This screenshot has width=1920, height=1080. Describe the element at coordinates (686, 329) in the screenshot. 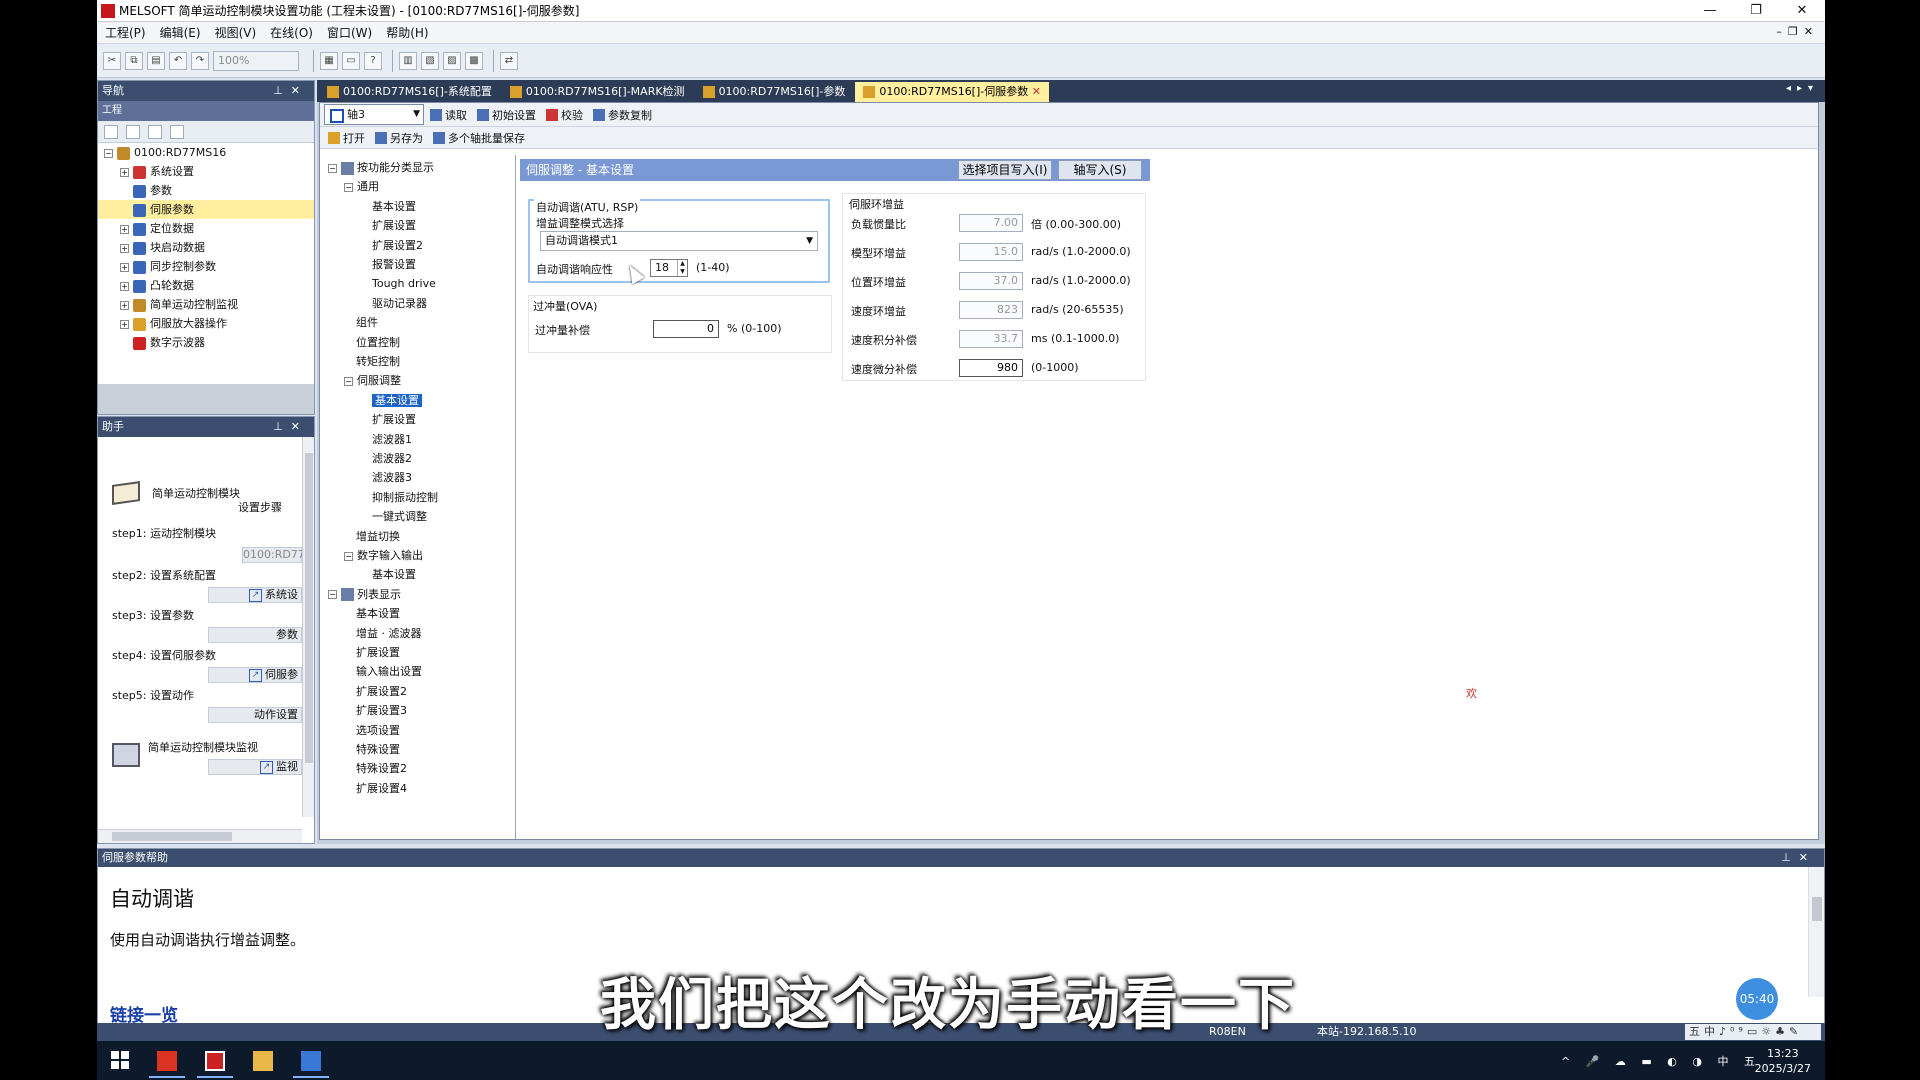

I see `ova-input: 0` at that location.